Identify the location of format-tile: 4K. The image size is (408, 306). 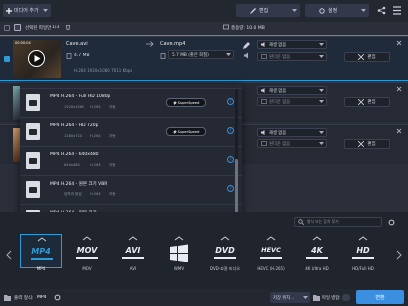
(317, 251).